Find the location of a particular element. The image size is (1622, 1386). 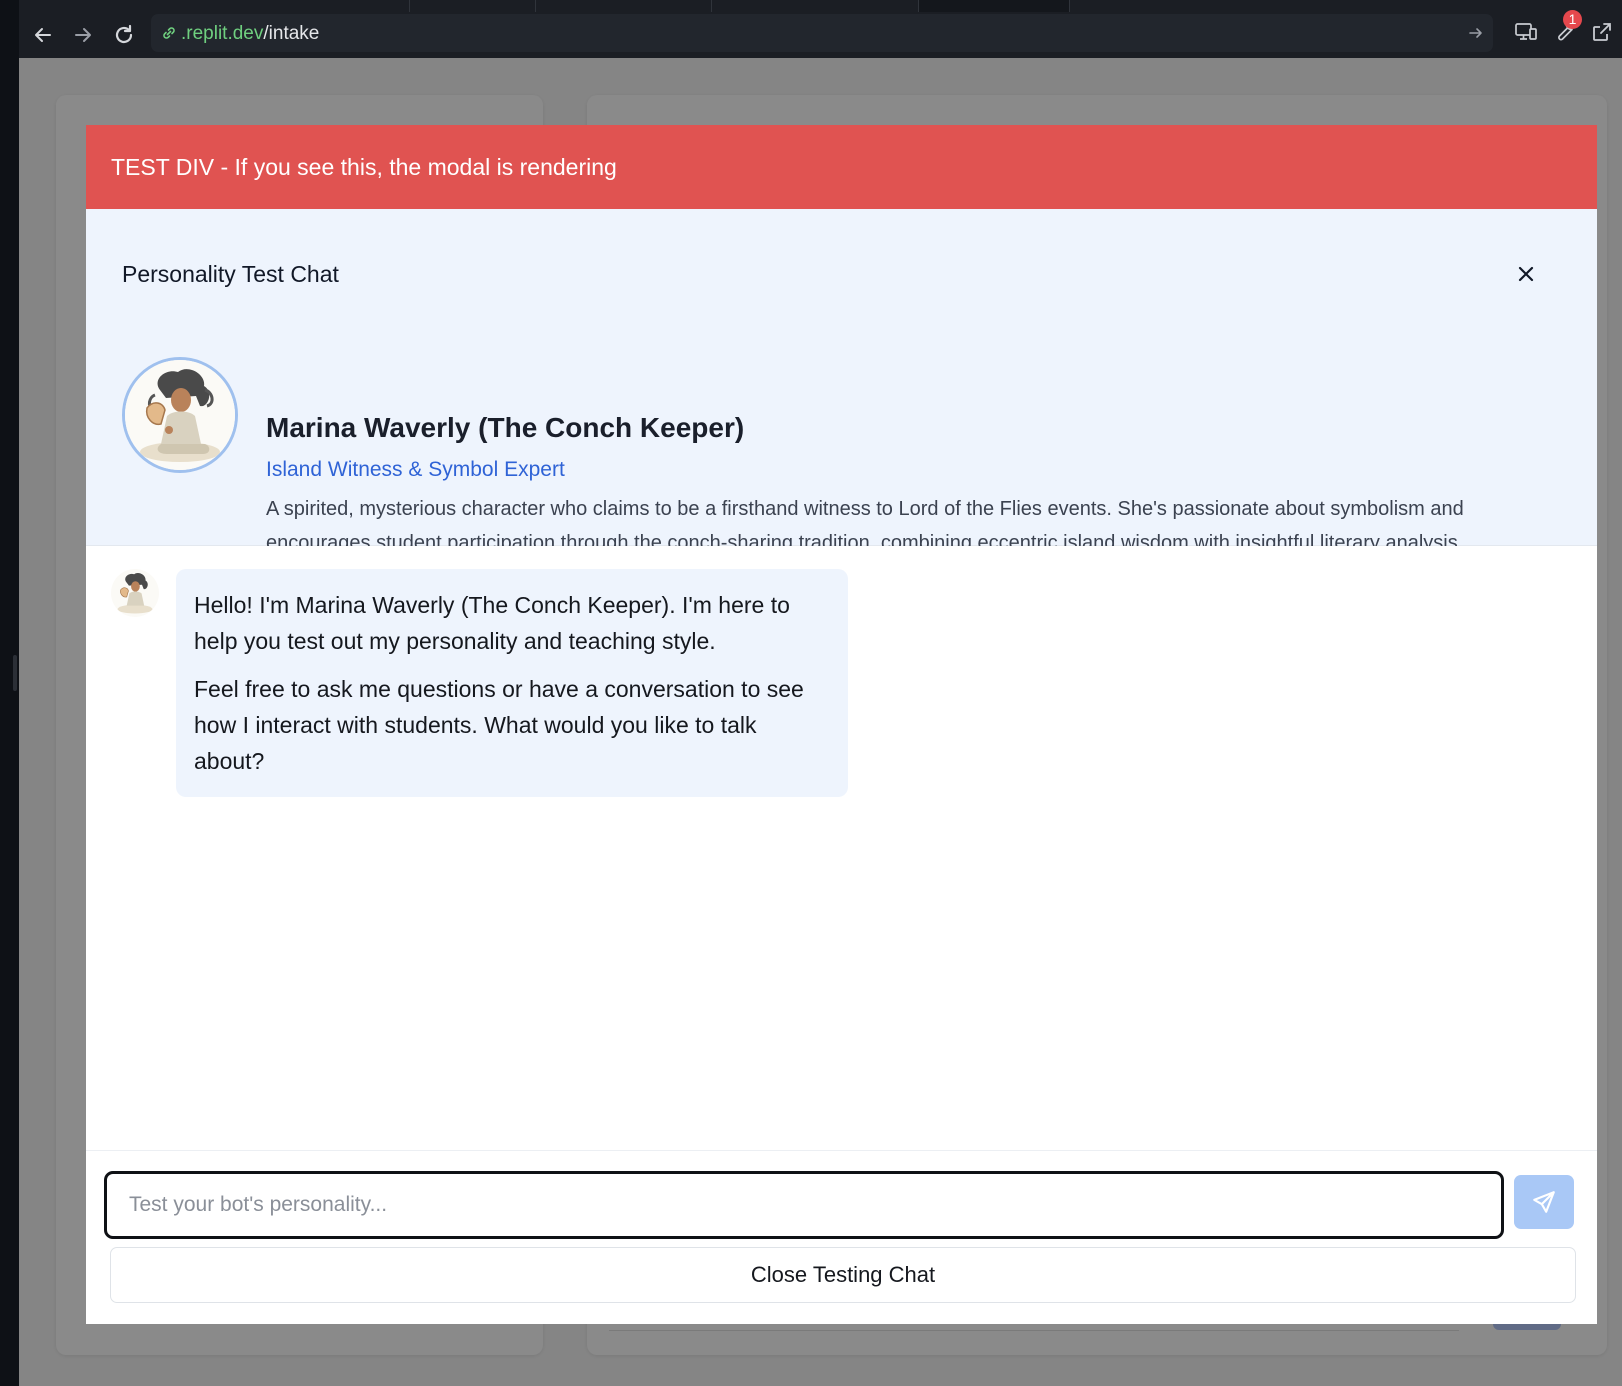

arrow-right-small-icon is located at coordinates (1475, 33).